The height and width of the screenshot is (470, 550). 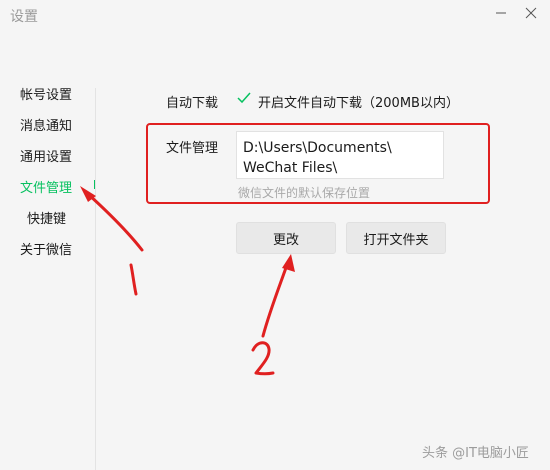 I want to click on minimize-button, so click(x=501, y=13).